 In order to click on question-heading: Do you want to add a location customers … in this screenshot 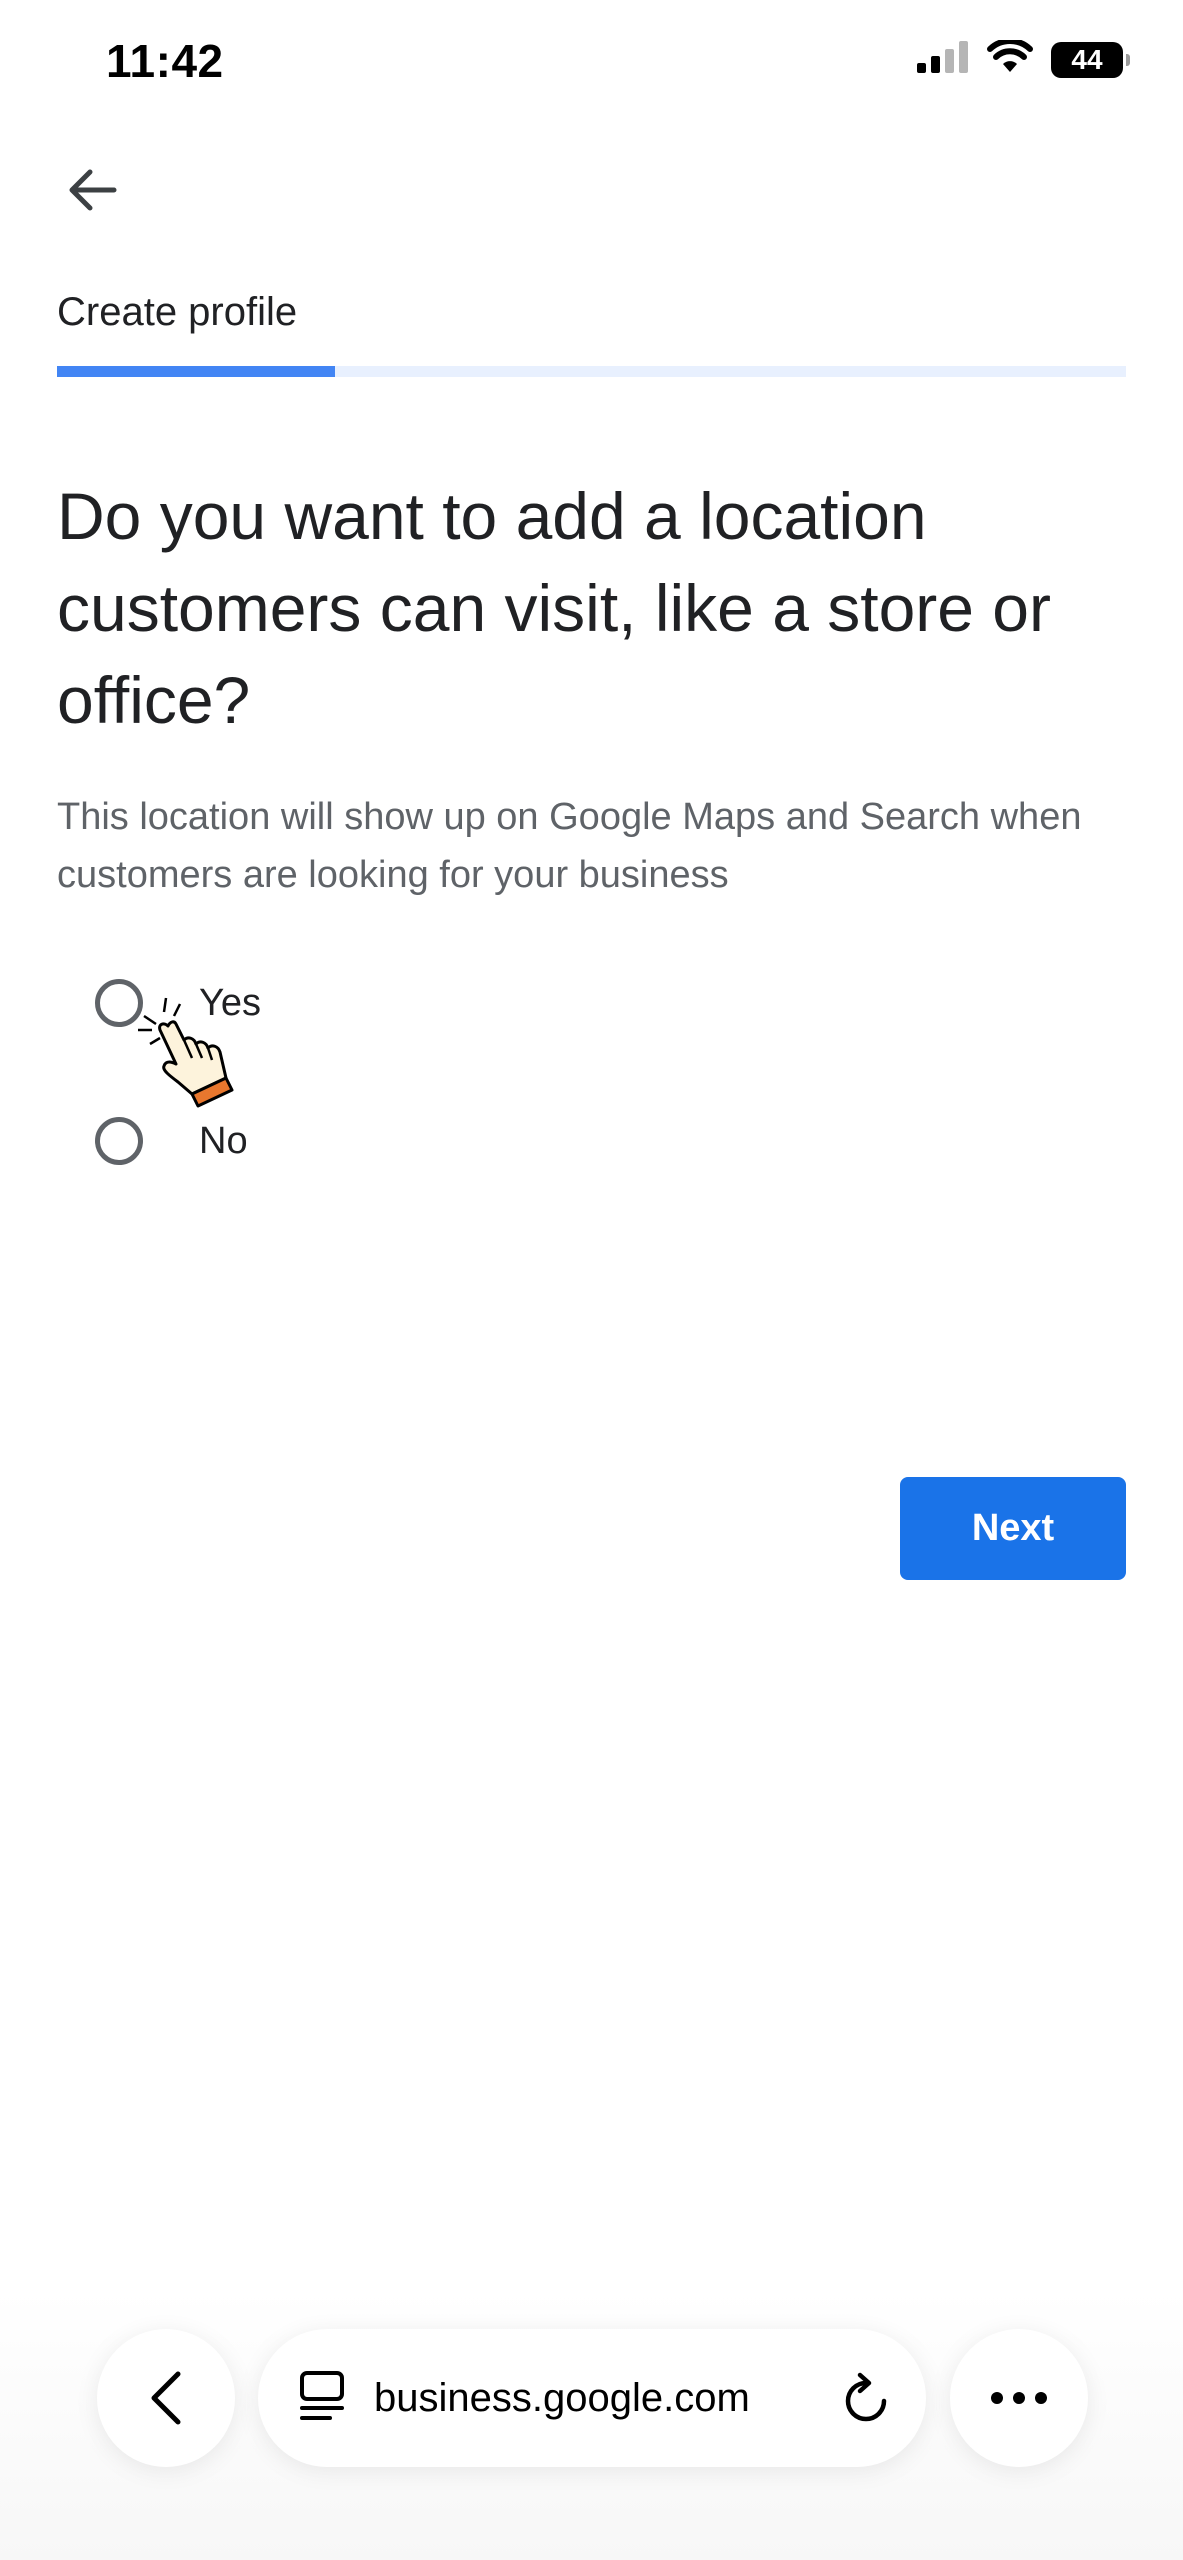, I will do `click(554, 608)`.